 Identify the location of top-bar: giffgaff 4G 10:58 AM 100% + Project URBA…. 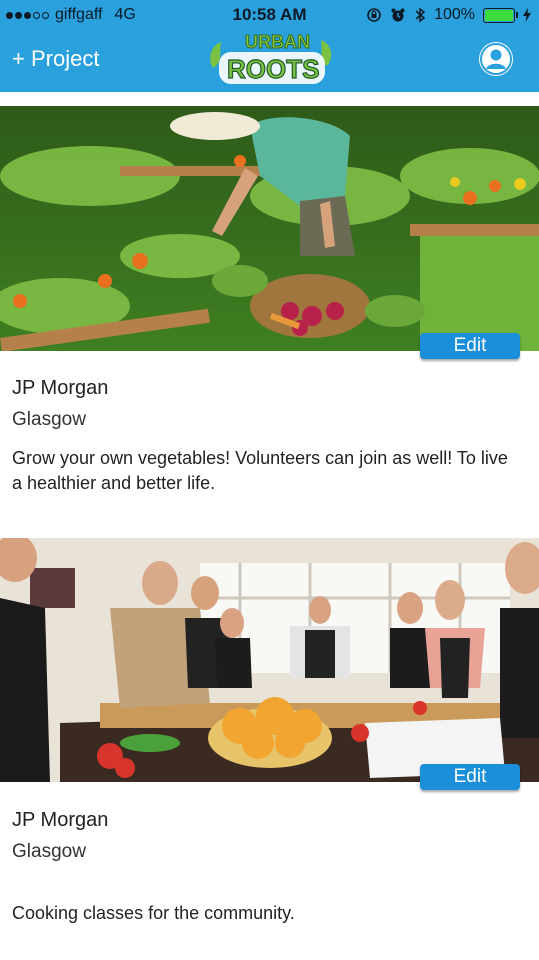
(269, 46).